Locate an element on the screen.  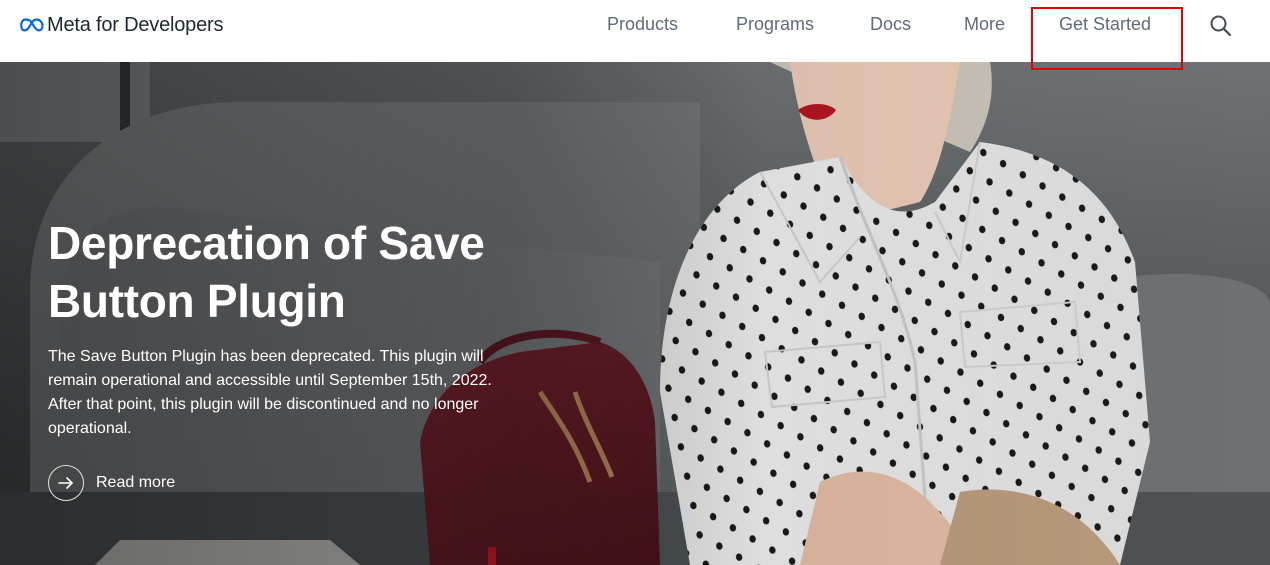
read-more-circle is located at coordinates (66, 483).